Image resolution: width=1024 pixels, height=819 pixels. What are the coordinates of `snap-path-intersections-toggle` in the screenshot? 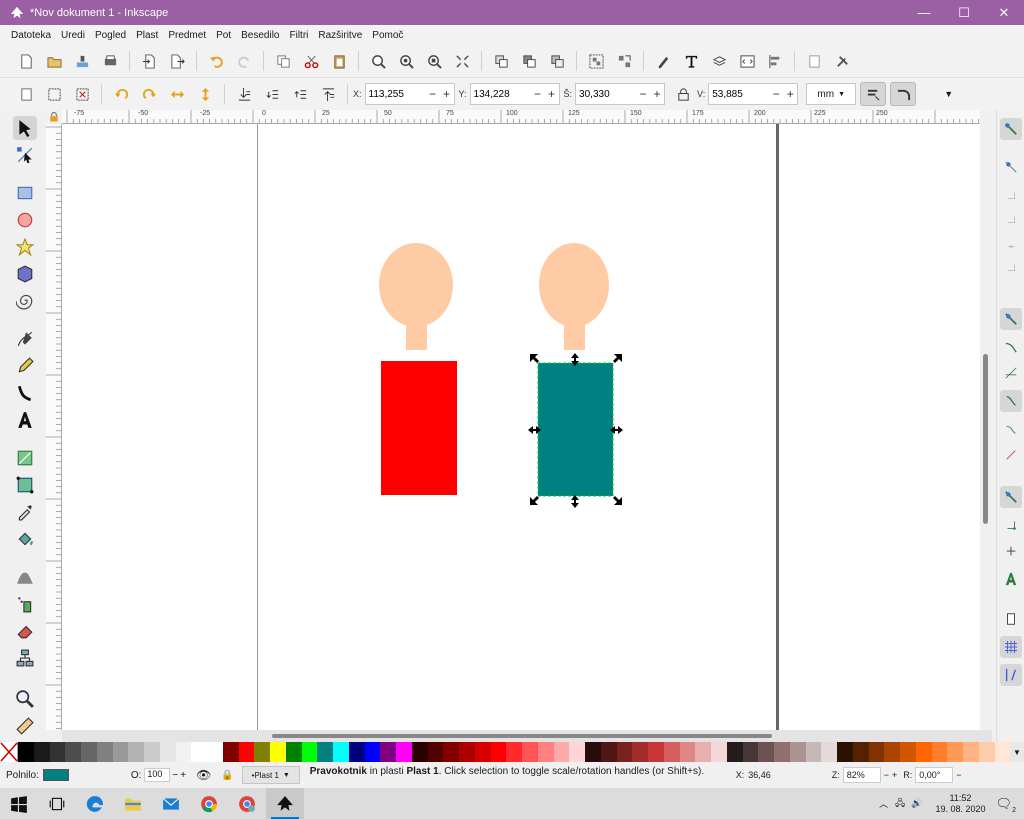 It's located at (1011, 373).